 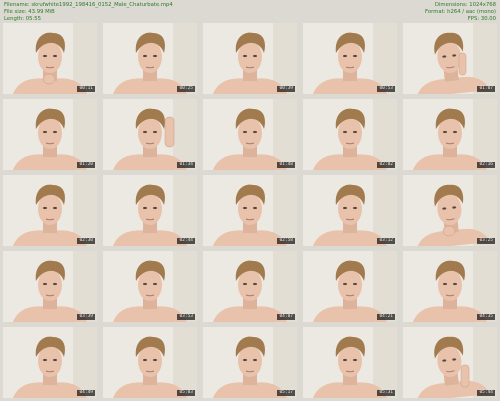 I want to click on fps-row: FPS: 30.00, so click(x=460, y=19).